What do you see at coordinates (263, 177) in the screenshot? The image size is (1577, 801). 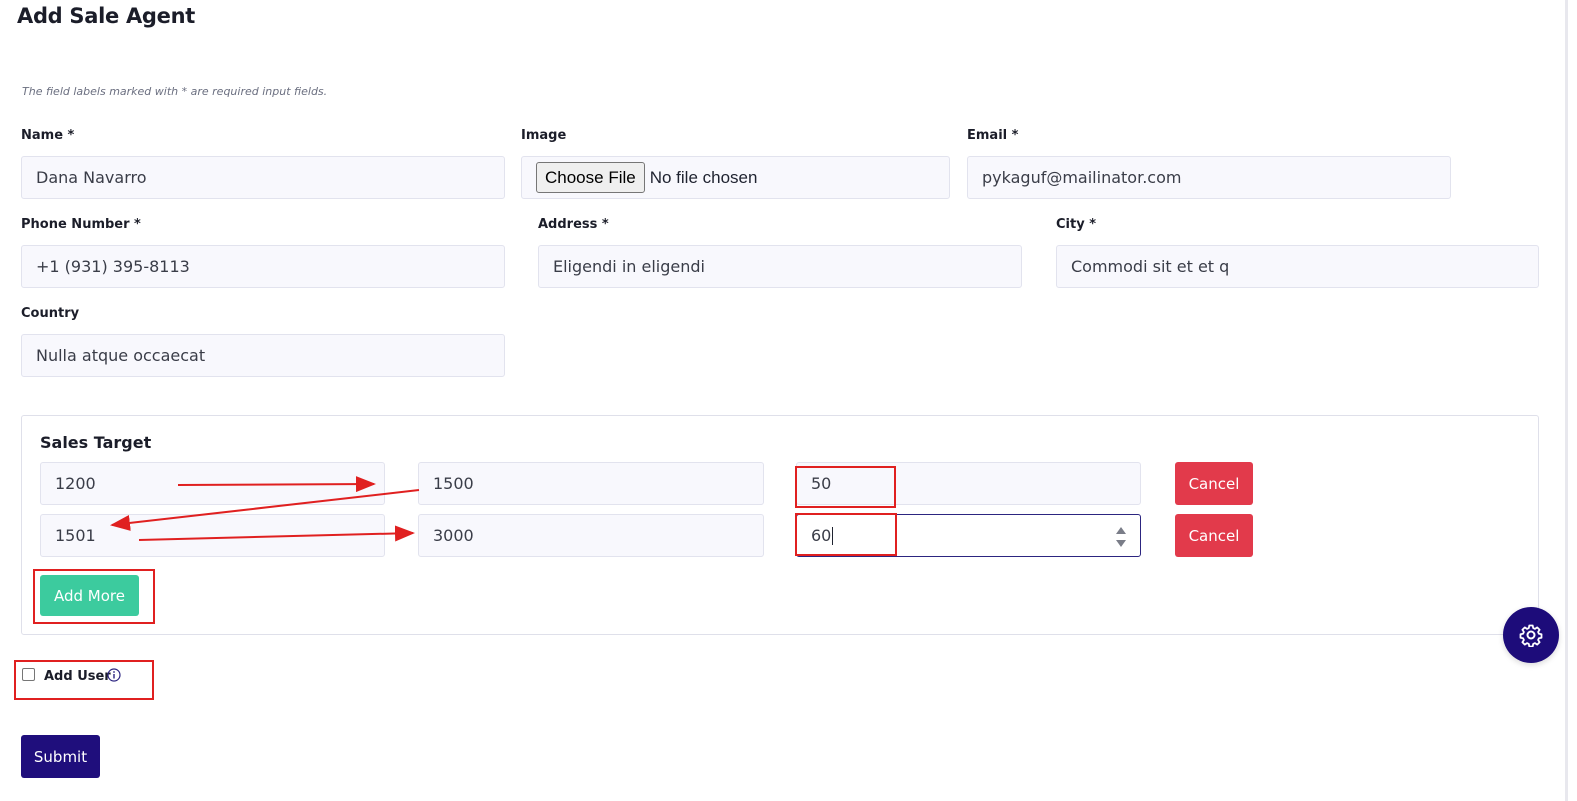 I see `name-input: Dana Navarro` at bounding box center [263, 177].